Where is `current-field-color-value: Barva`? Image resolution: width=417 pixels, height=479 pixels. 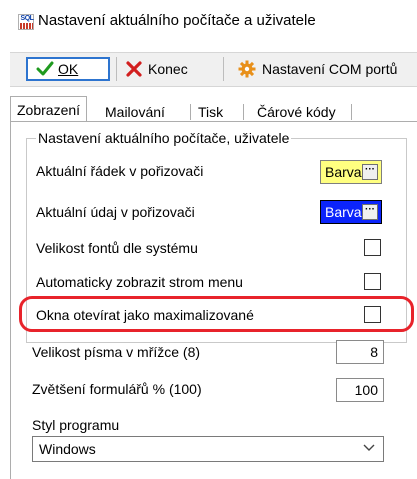
current-field-color-value: Barva is located at coordinates (343, 212).